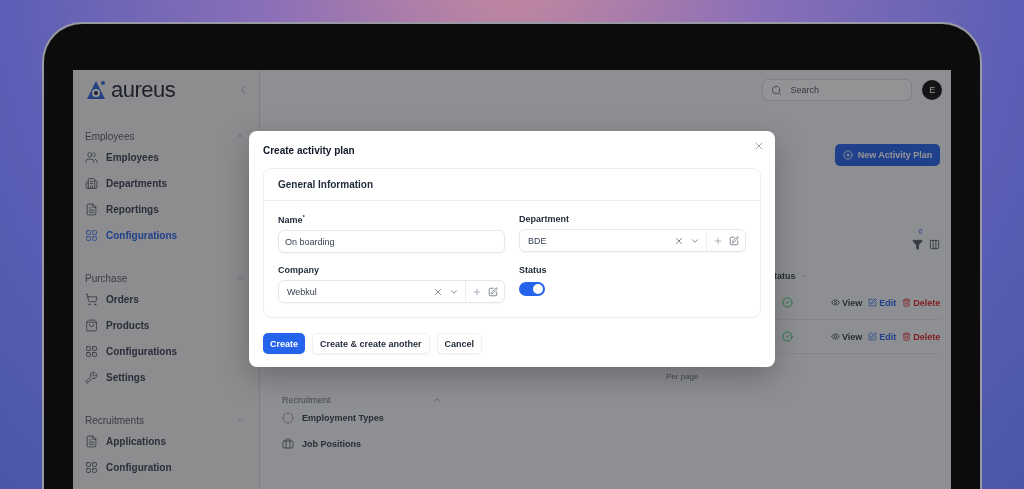 The height and width of the screenshot is (489, 1024). I want to click on group-title: Recruitments, so click(114, 420).